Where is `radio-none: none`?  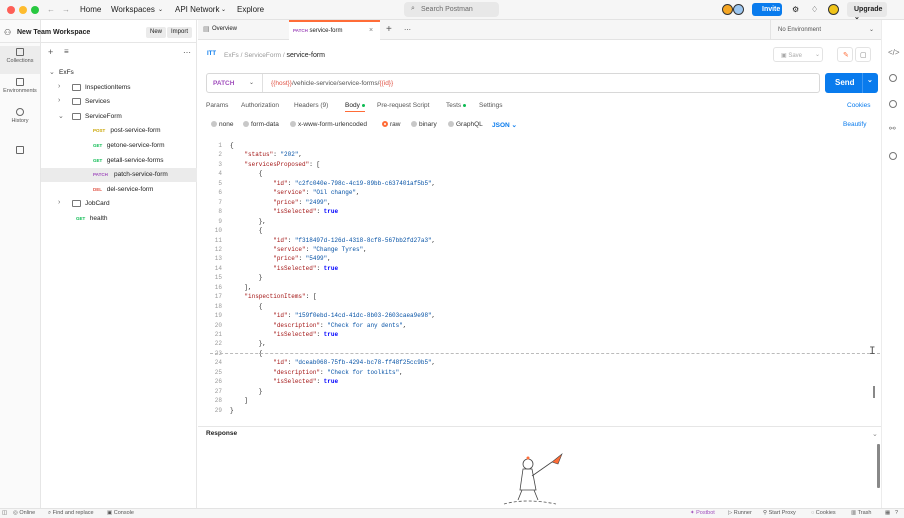
radio-none: none is located at coordinates (222, 124).